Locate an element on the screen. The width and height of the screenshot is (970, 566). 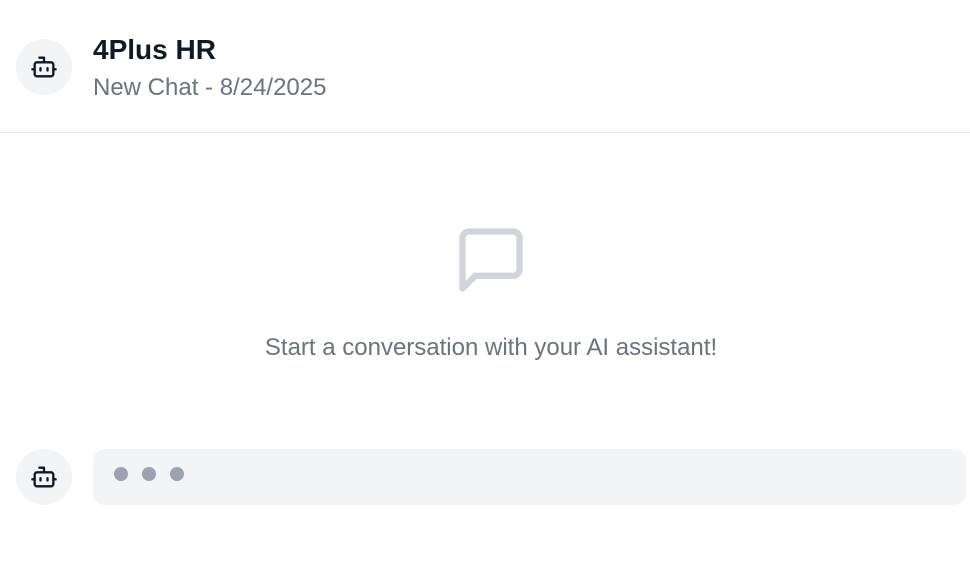
chat-subtitle: New Chat - 8/24/2025 is located at coordinates (210, 87).